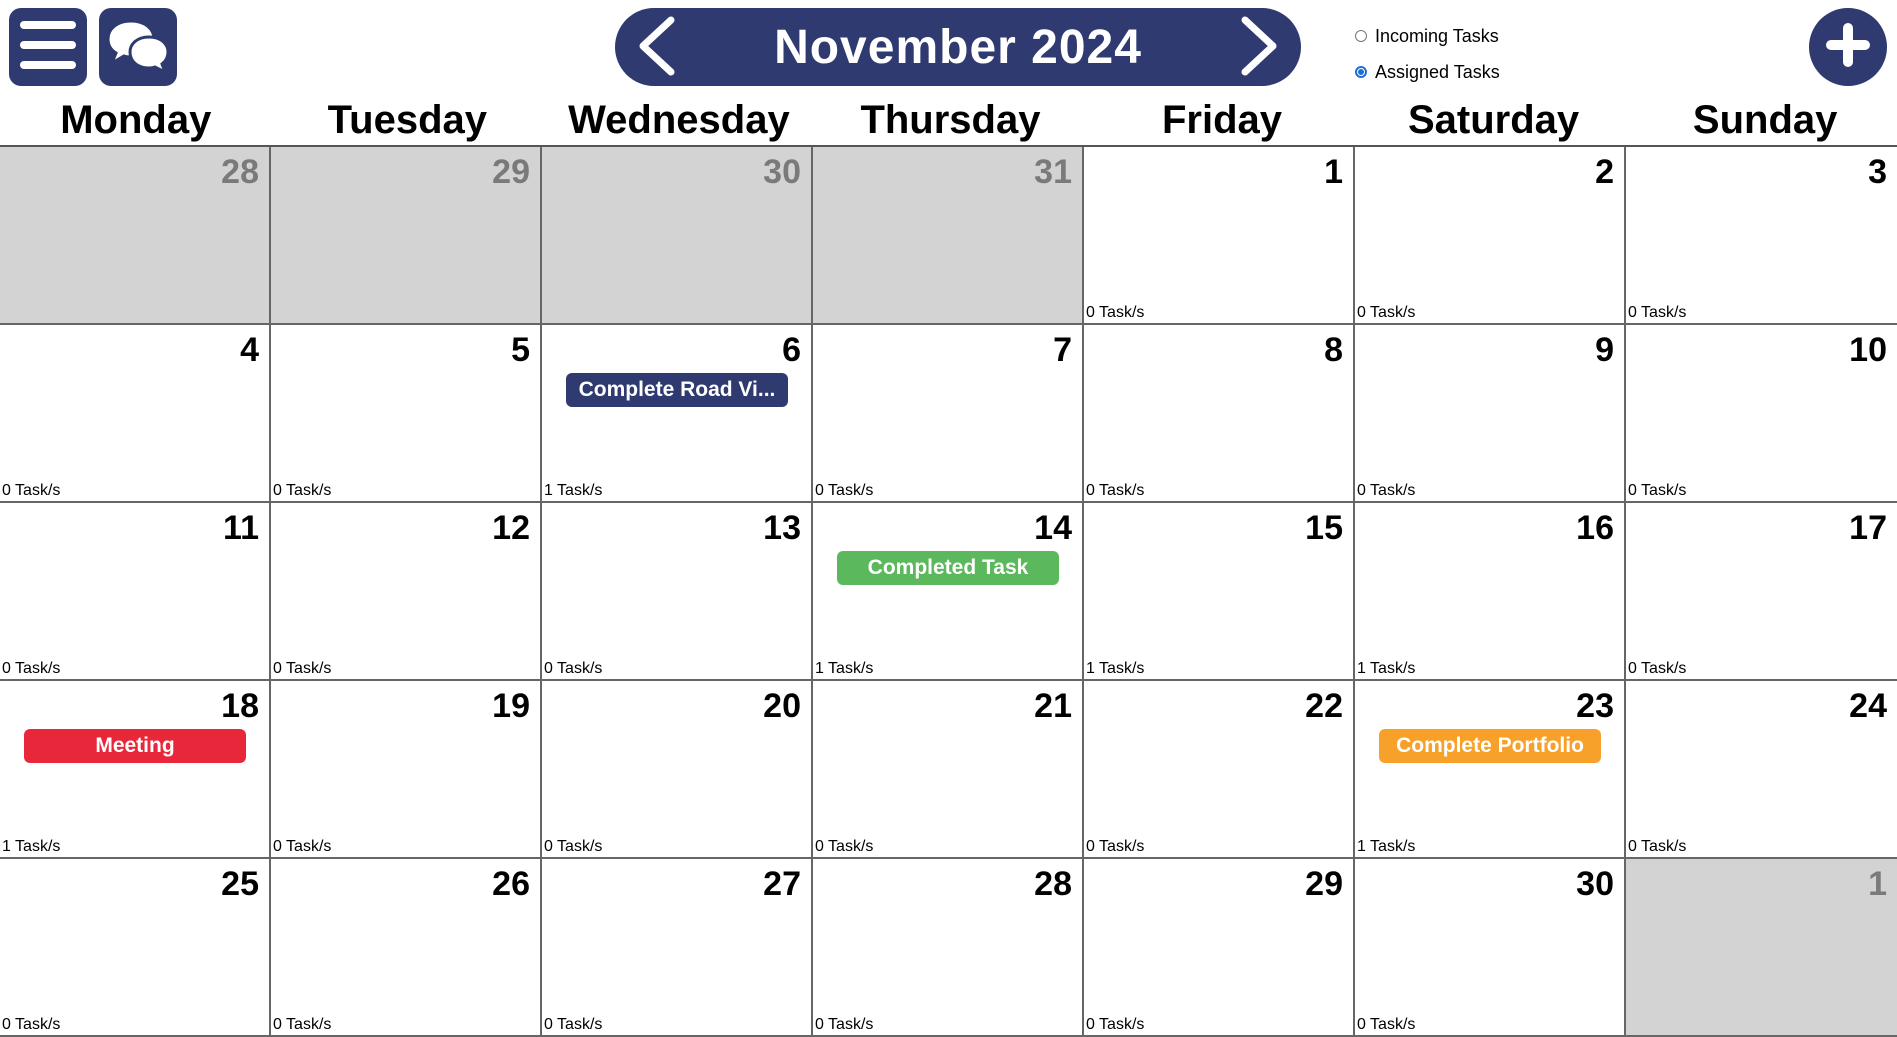  What do you see at coordinates (511, 884) in the screenshot?
I see `day-number: 26` at bounding box center [511, 884].